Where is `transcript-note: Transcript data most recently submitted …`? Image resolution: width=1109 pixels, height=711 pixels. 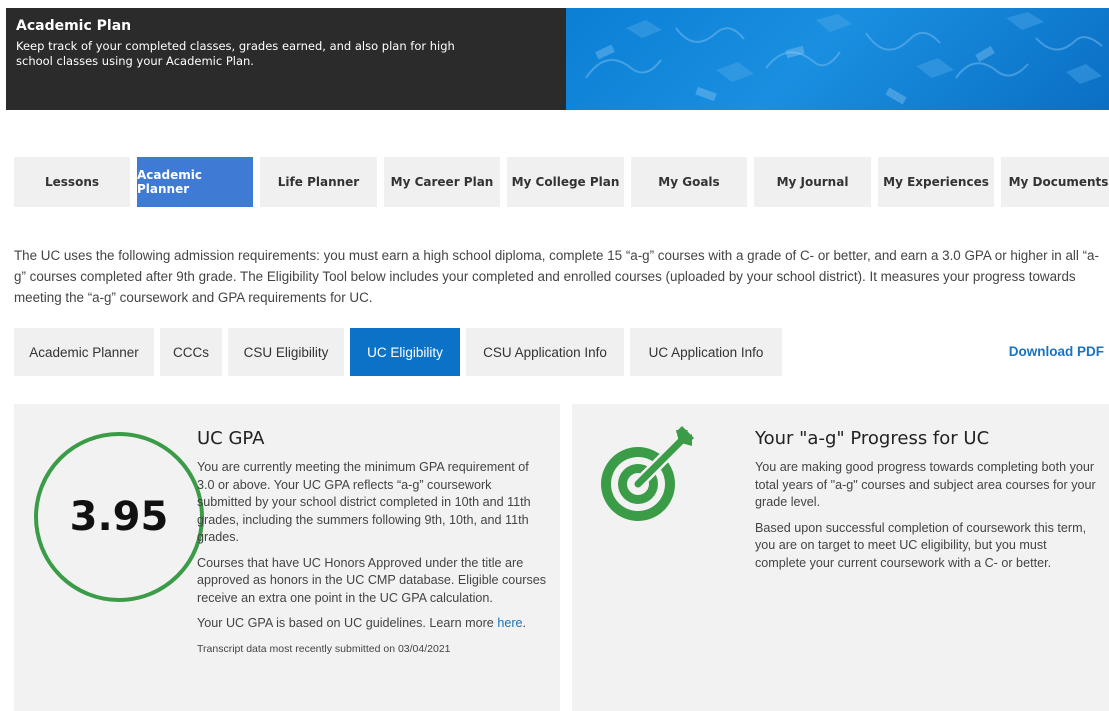 transcript-note: Transcript data most recently submitted … is located at coordinates (324, 648).